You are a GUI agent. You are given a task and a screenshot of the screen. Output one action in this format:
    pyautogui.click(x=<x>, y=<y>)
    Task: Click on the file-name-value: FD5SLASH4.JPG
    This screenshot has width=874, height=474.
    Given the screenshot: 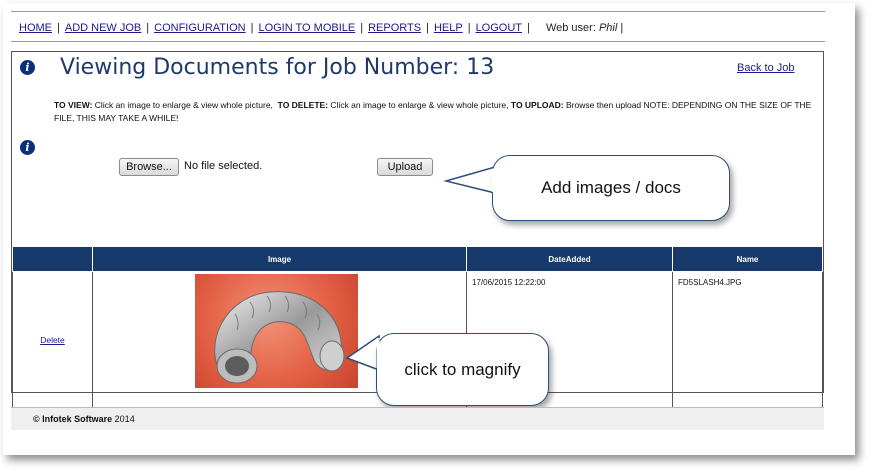 What is the action you would take?
    pyautogui.click(x=710, y=282)
    